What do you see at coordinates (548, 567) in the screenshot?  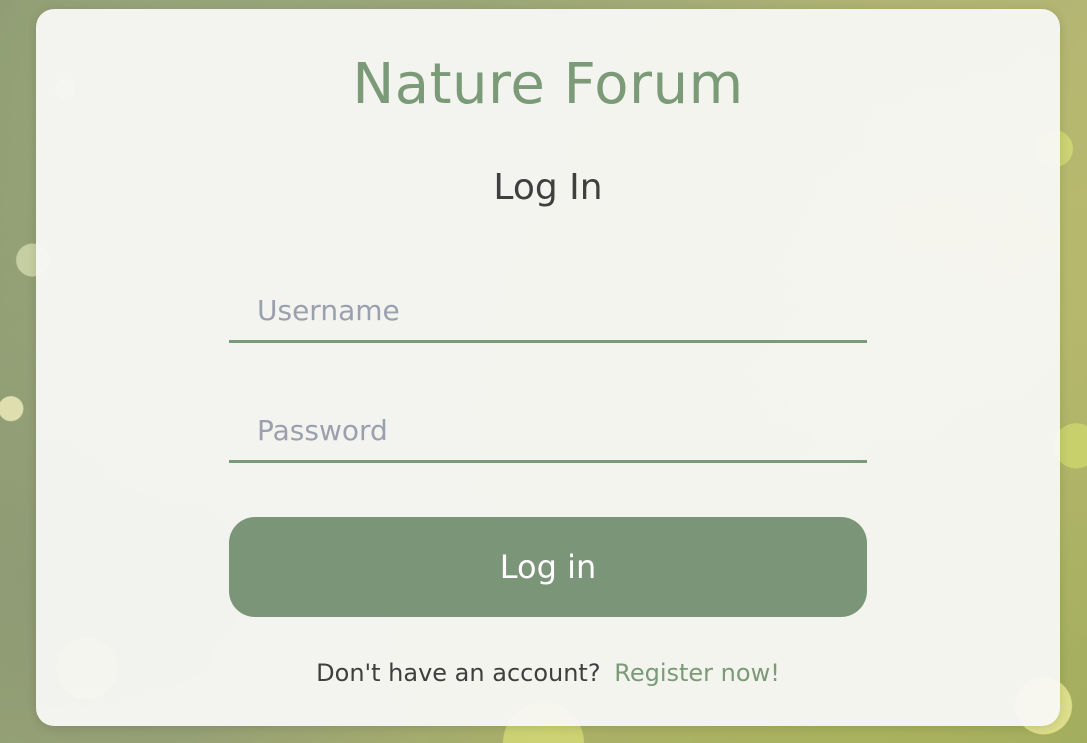 I see `login-button: Log in` at bounding box center [548, 567].